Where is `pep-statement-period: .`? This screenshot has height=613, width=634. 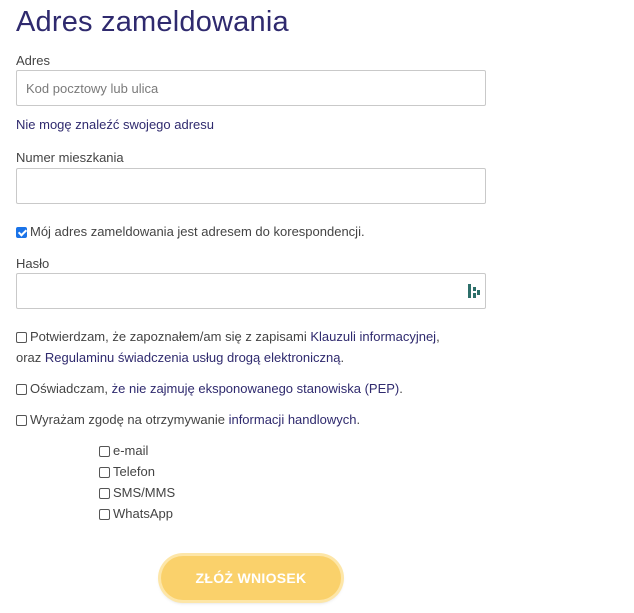
pep-statement-period: . is located at coordinates (401, 388).